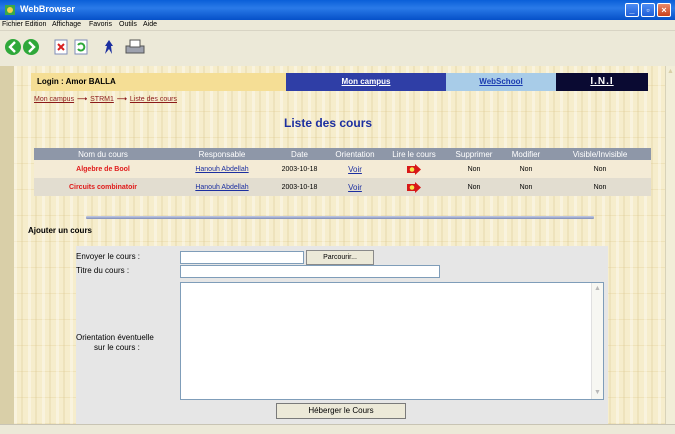 This screenshot has height=434, width=675. What do you see at coordinates (158, 82) in the screenshot?
I see `login-label: Login : Amor BALLA` at bounding box center [158, 82].